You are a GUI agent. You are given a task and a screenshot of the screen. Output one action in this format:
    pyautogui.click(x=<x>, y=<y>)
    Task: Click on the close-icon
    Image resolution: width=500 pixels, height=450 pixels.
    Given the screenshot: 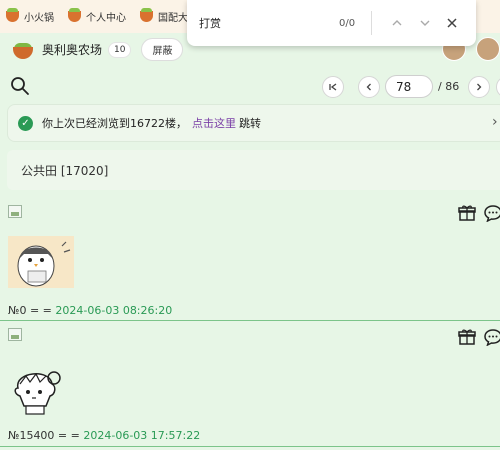 What is the action you would take?
    pyautogui.click(x=453, y=23)
    